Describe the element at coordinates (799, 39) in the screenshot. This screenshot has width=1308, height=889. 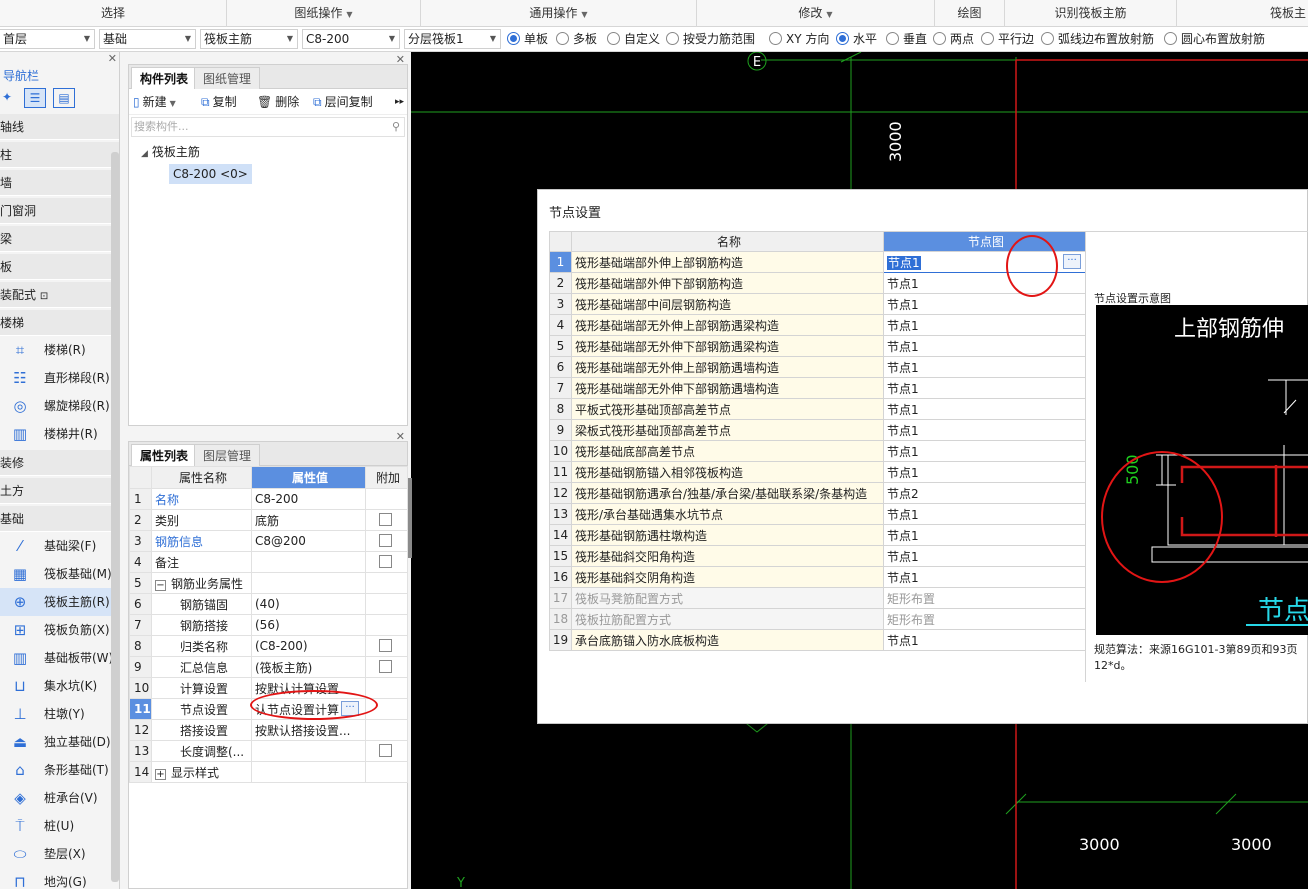
I see `radio-xy-direction: XY 方向` at that location.